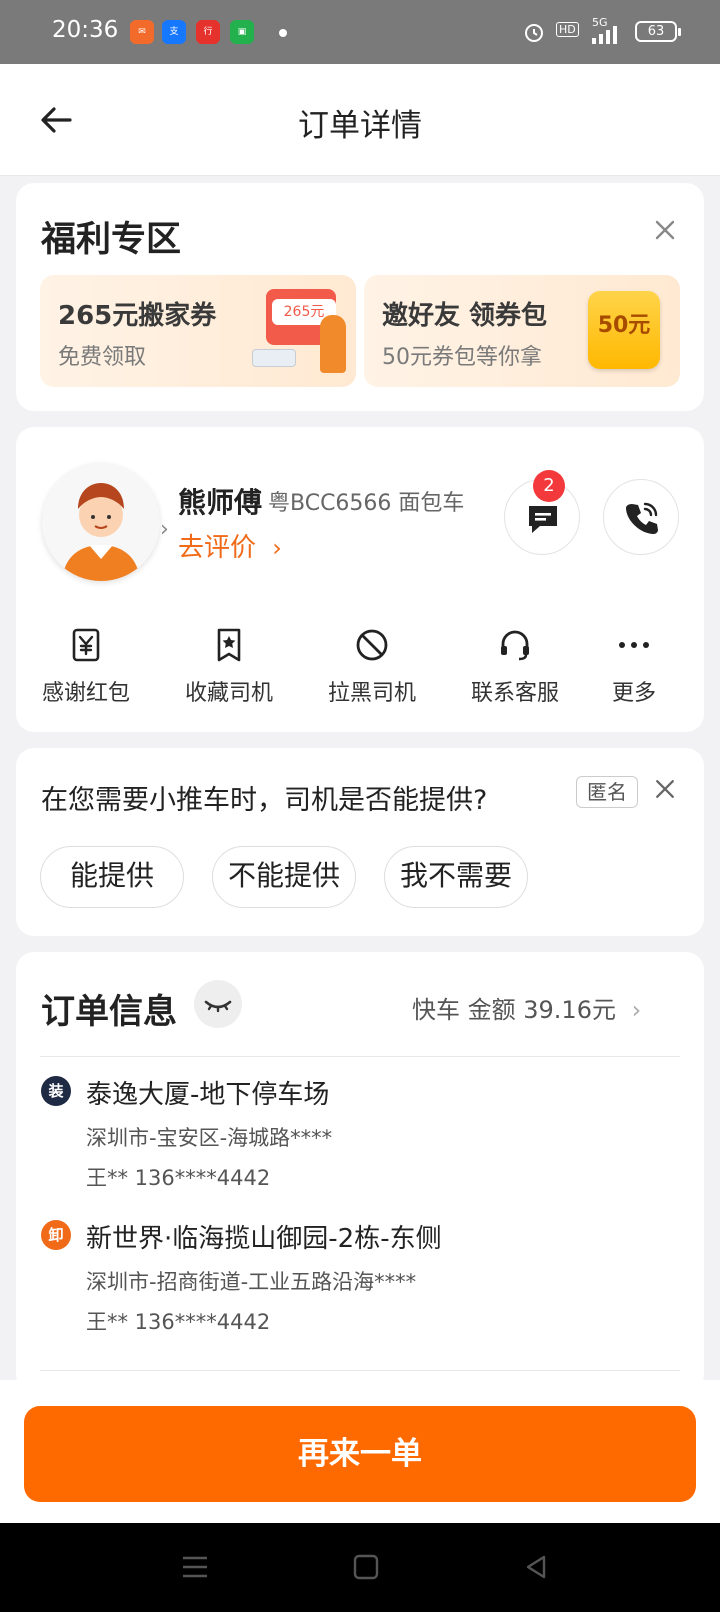 The image size is (720, 1612). Describe the element at coordinates (634, 667) in the screenshot. I see `more-actions: 更多` at that location.